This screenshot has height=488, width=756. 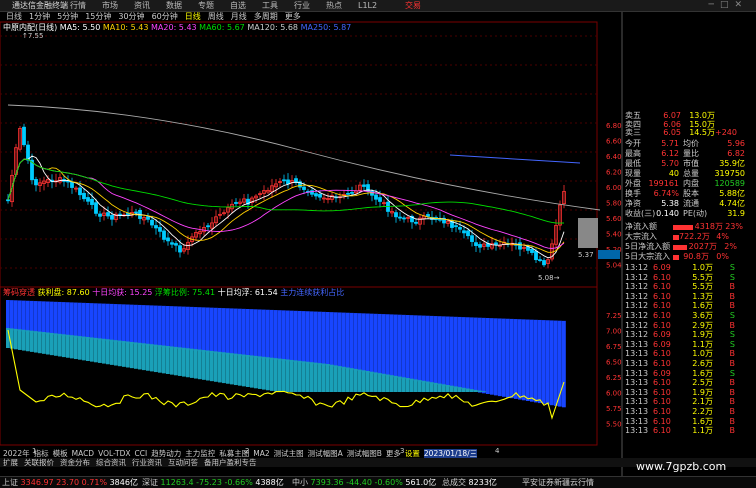 What do you see at coordinates (166, 453) in the screenshot?
I see `indicator-tab: 趋势动力` at bounding box center [166, 453].